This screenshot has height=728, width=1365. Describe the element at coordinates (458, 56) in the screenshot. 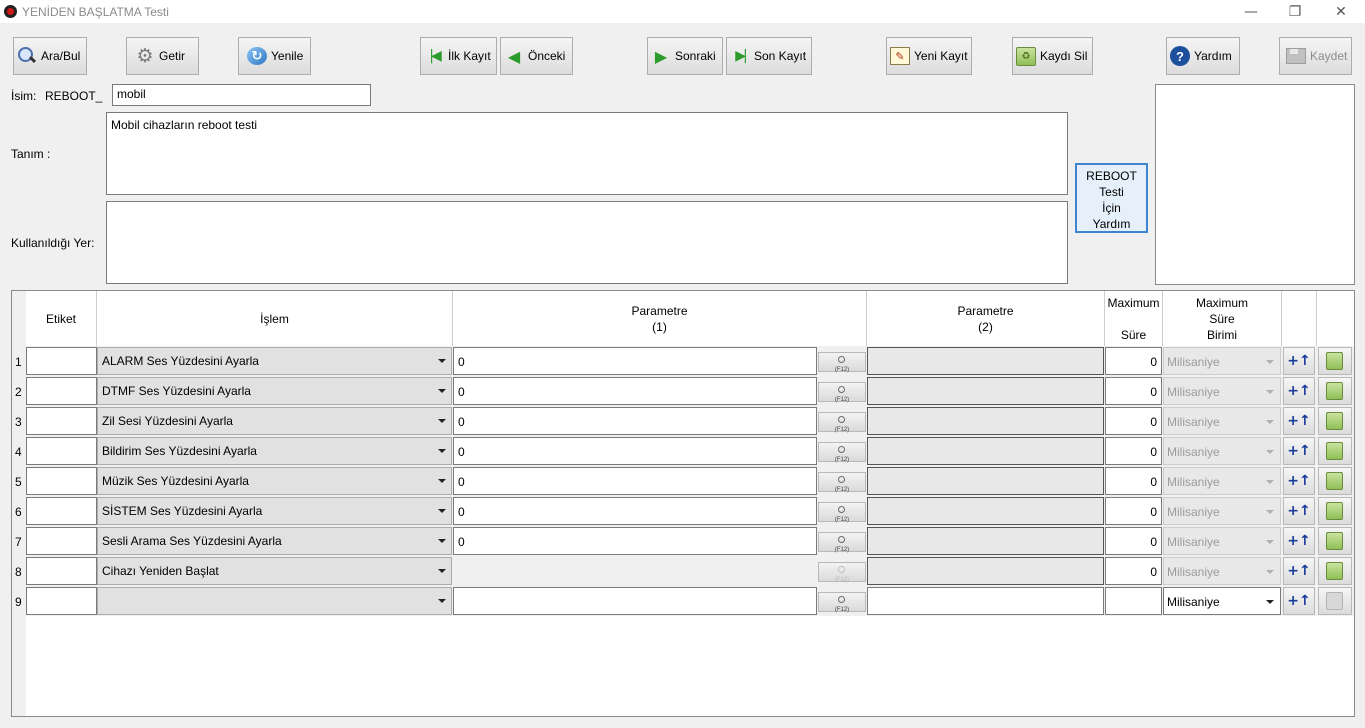

I see `first-record-button: |◀ İlk Kayıt` at that location.